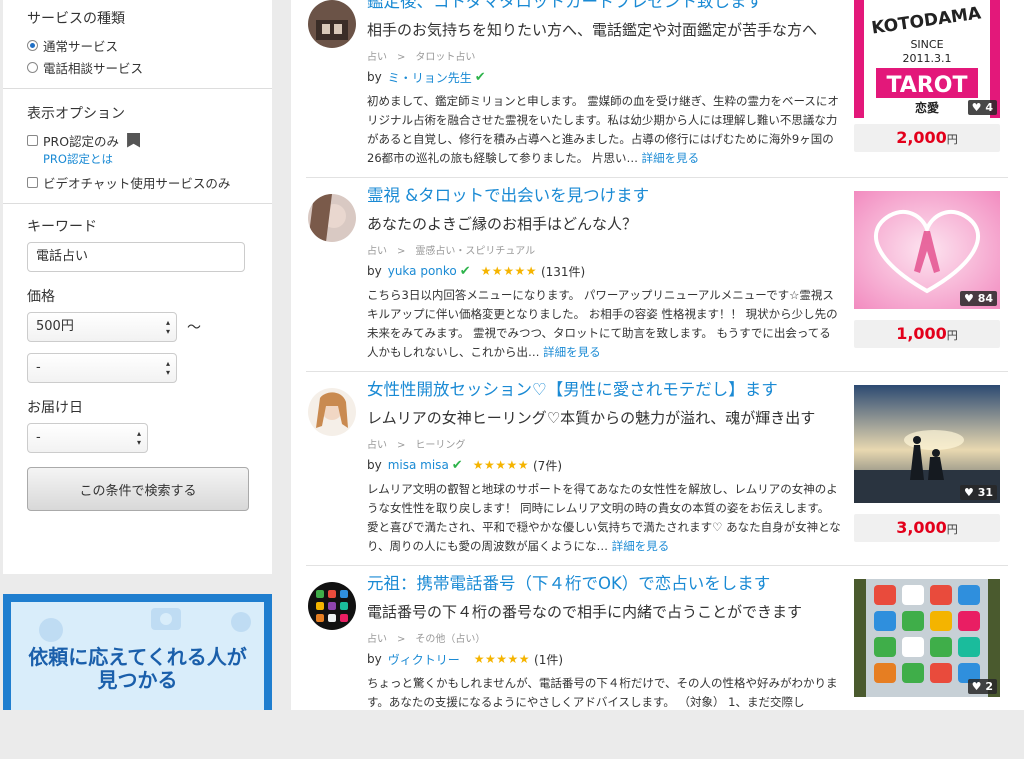 Image resolution: width=1024 pixels, height=759 pixels. What do you see at coordinates (62, 227) in the screenshot?
I see `keyword-label: キーワード` at bounding box center [62, 227].